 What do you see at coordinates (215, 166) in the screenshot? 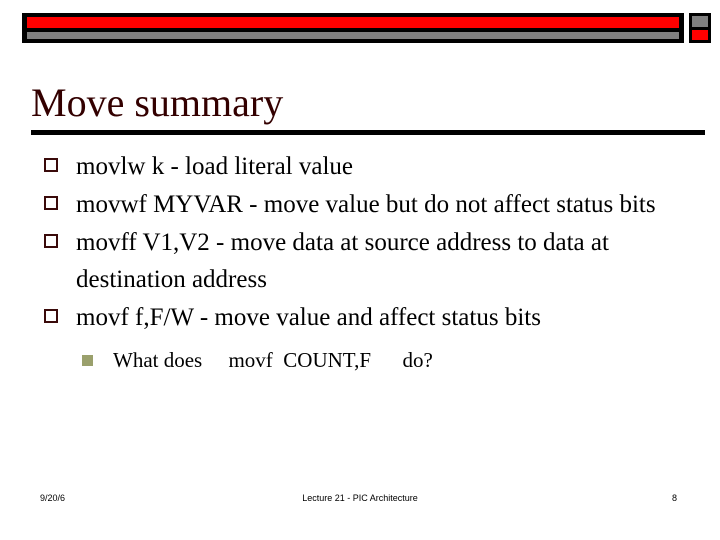
I see `list-item-label: movlw k - load literal value` at bounding box center [215, 166].